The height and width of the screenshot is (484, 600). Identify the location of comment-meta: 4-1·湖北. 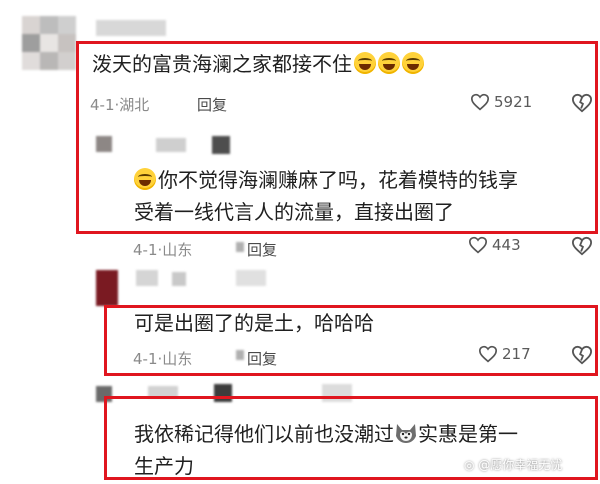
(120, 105).